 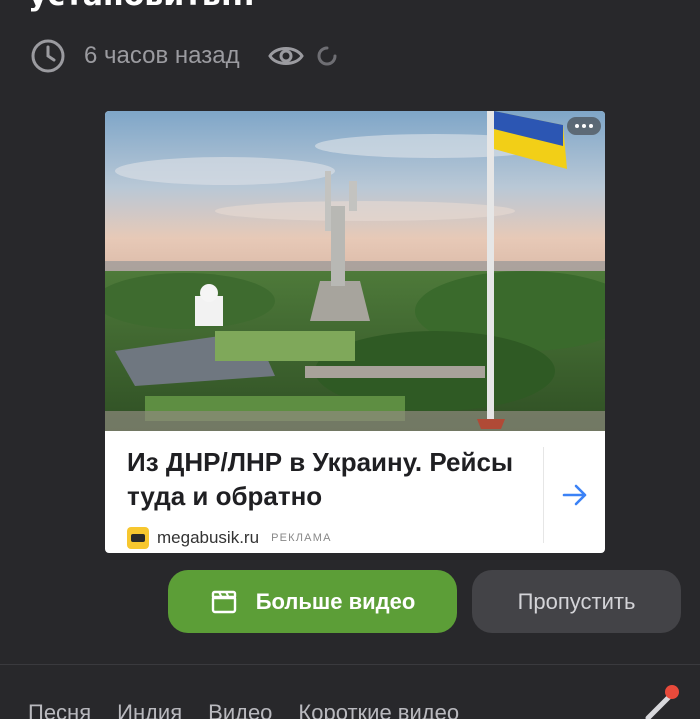 What do you see at coordinates (335, 601) in the screenshot?
I see `more-video-label: Больше видео` at bounding box center [335, 601].